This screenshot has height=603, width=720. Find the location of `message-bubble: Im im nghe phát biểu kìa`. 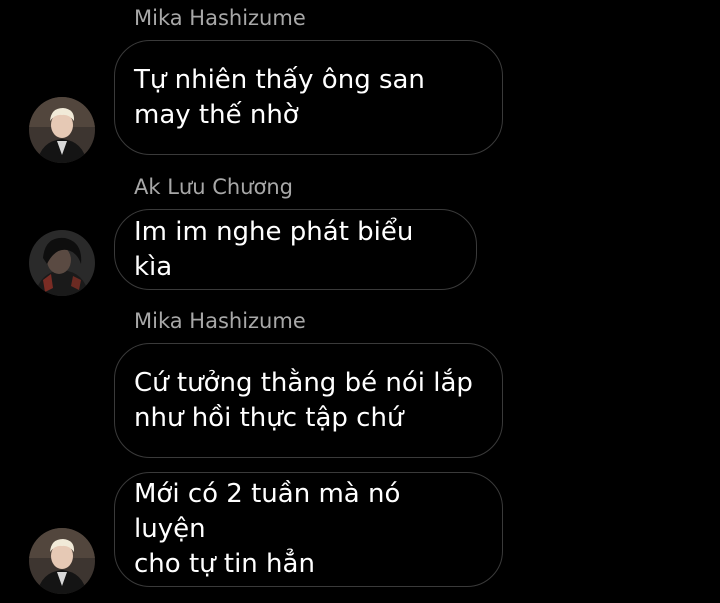

message-bubble: Im im nghe phát biểu kìa is located at coordinates (295, 249).